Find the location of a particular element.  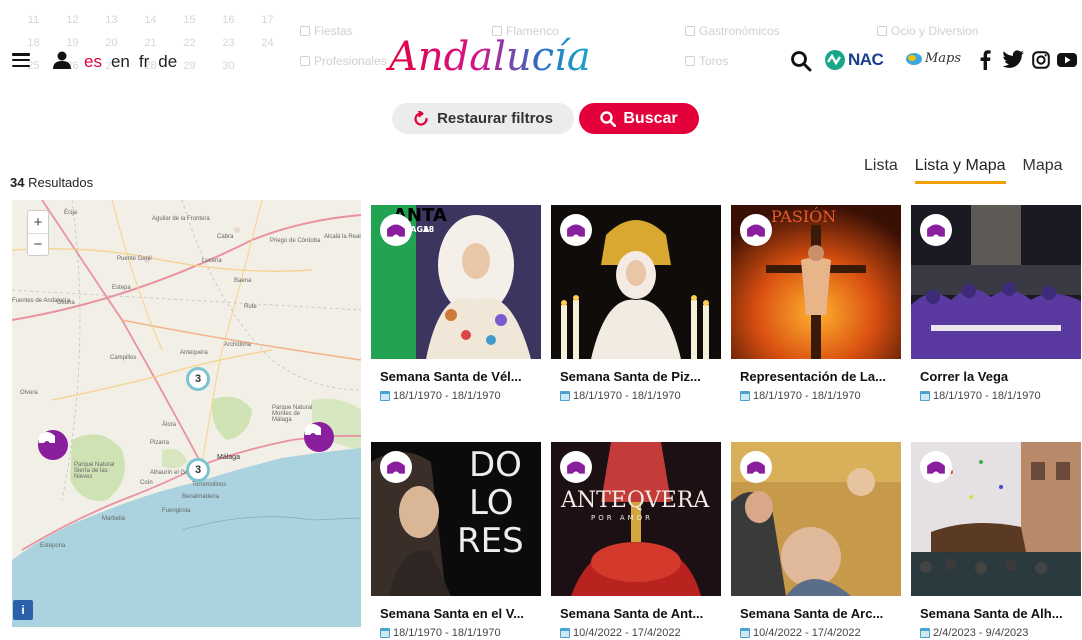

facebook-icon is located at coordinates (985, 60).